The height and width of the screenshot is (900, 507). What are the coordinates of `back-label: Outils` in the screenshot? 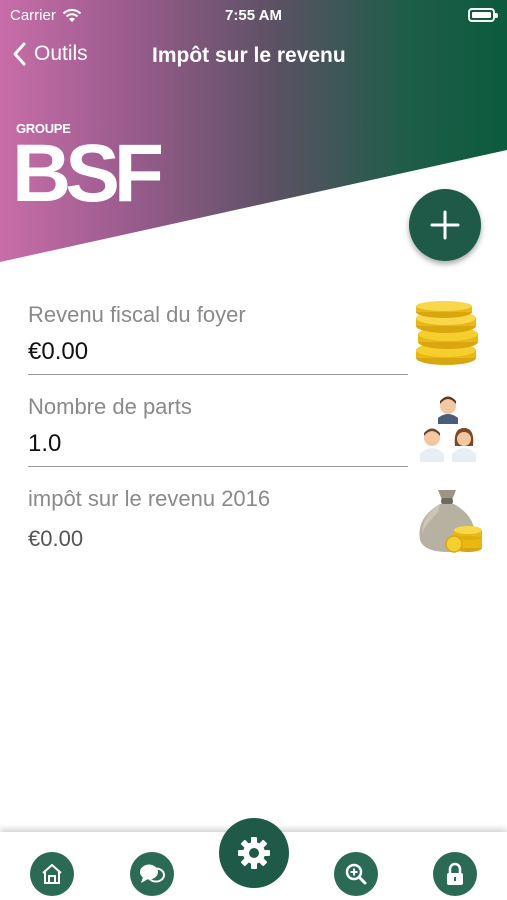 It's located at (61, 53).